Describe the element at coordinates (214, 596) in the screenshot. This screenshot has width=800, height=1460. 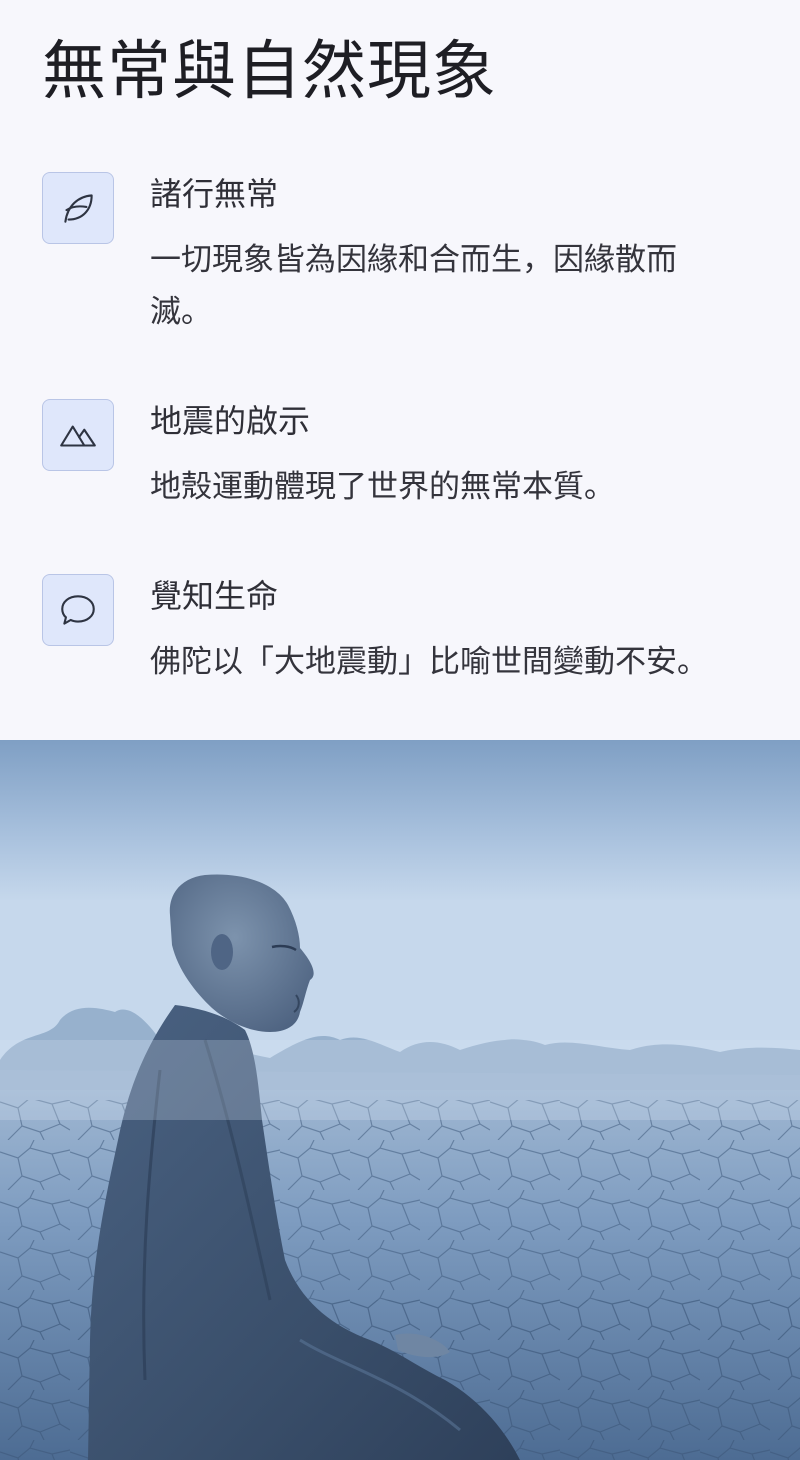
I see `item-title: 覺知生命` at that location.